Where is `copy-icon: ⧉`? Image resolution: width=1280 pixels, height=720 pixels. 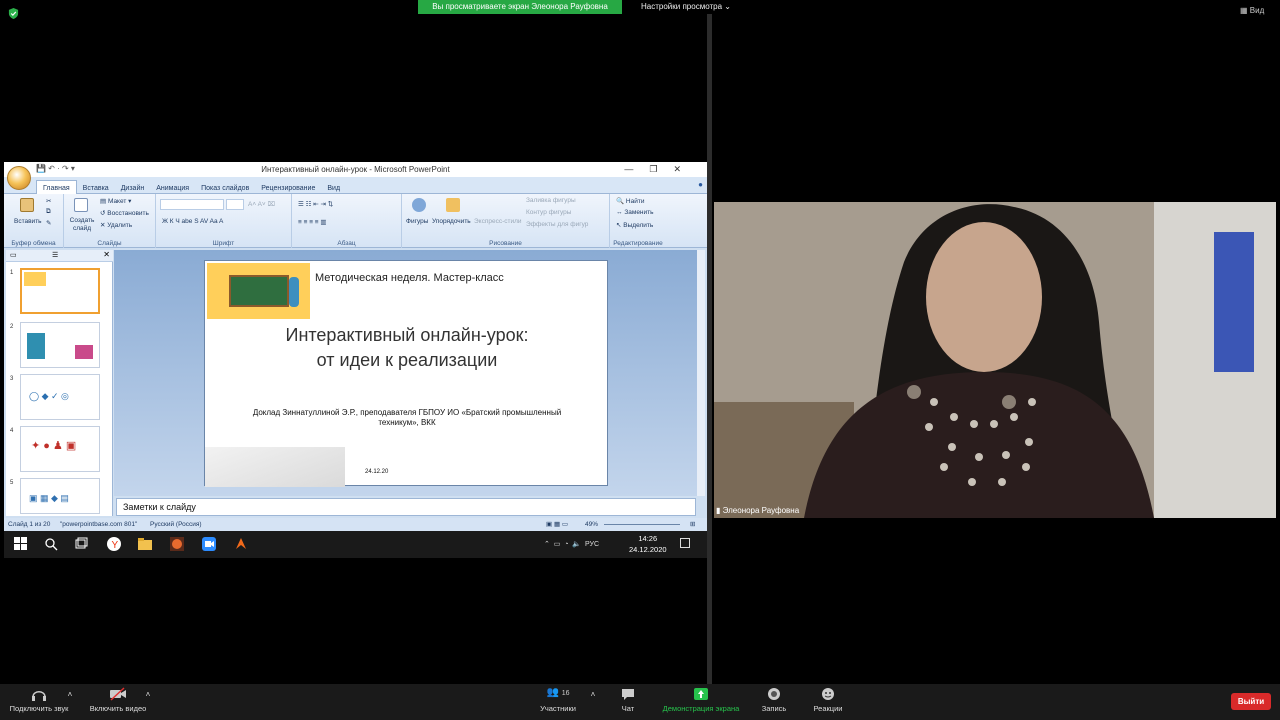 copy-icon: ⧉ is located at coordinates (48, 212).